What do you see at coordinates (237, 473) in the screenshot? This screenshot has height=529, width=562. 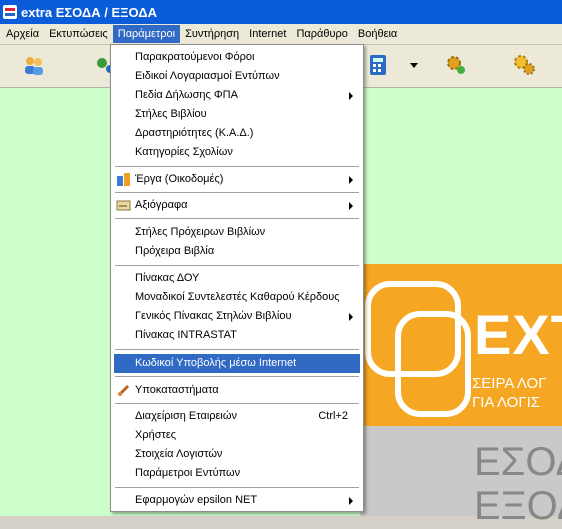 I see `menu-item-parametroi-entypon: Παράμετροι Εντύπων` at bounding box center [237, 473].